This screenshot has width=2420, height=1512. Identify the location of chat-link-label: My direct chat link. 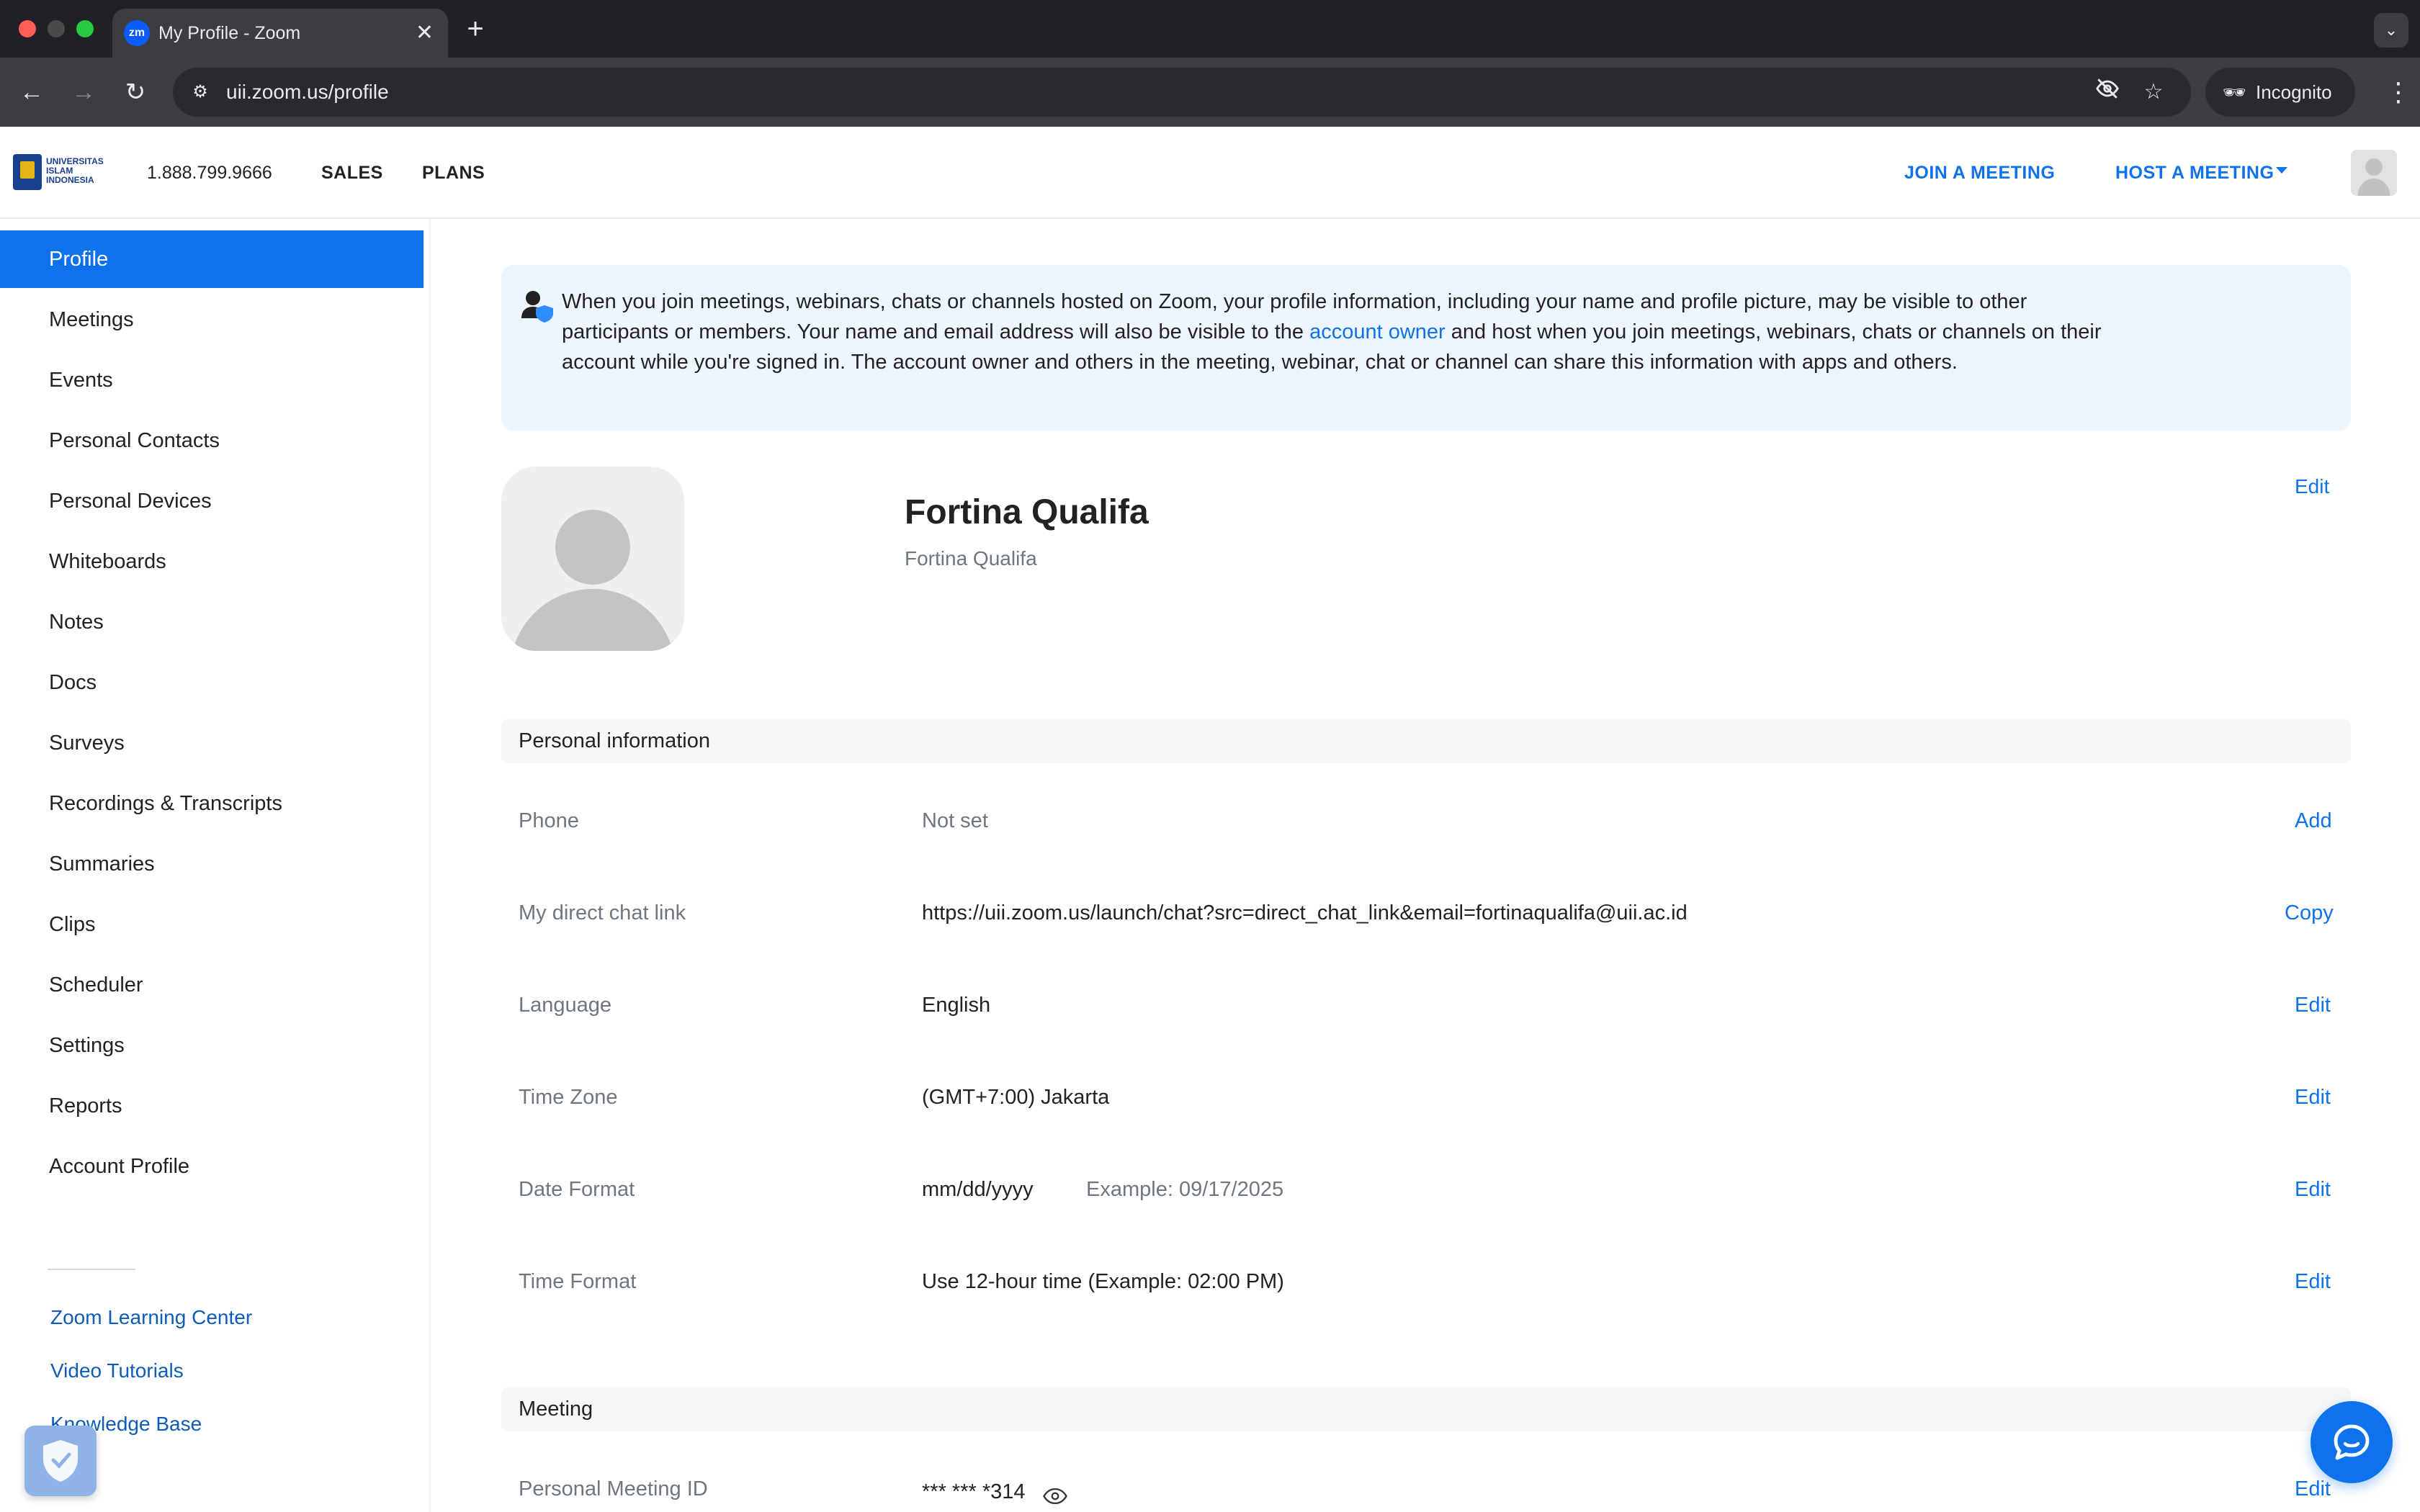
(602, 912).